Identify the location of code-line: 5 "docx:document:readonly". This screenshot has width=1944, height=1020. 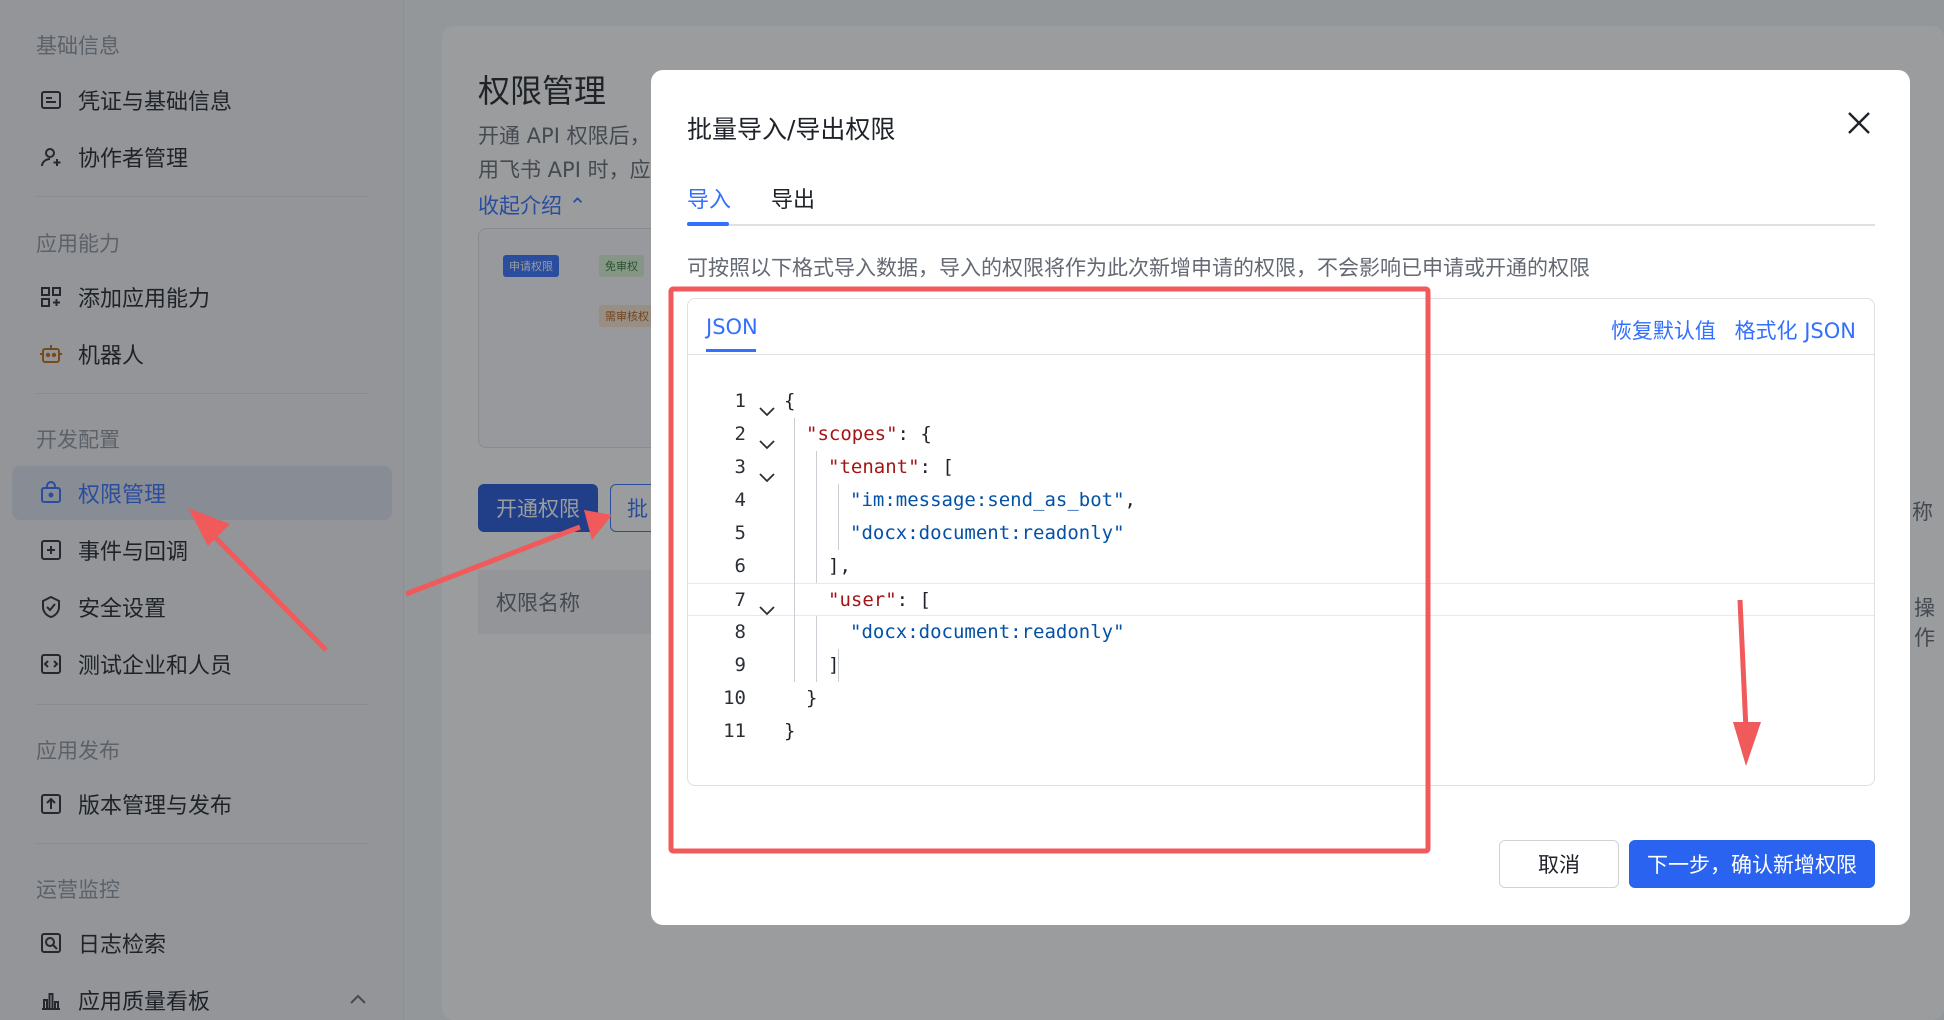
(1281, 533).